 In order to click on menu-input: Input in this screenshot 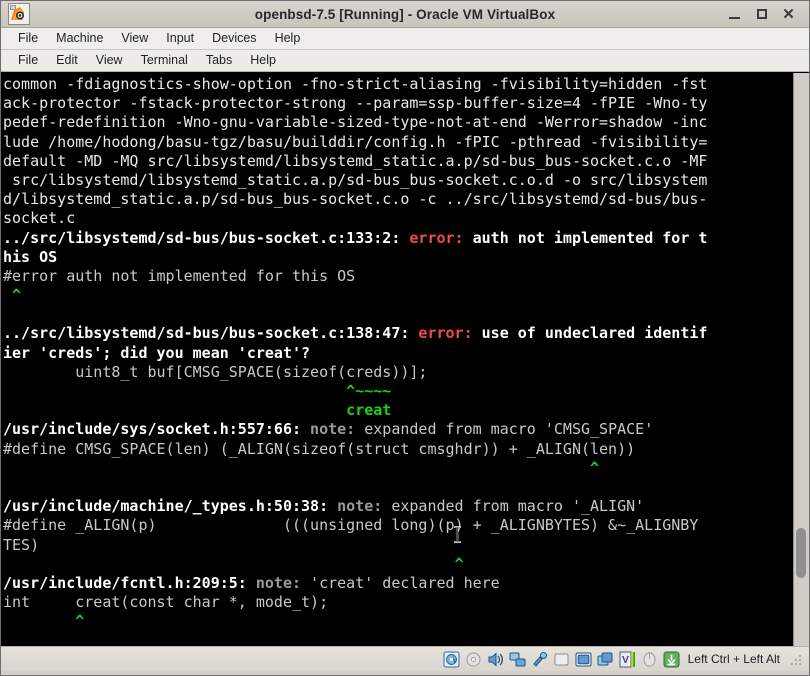, I will do `click(180, 38)`.